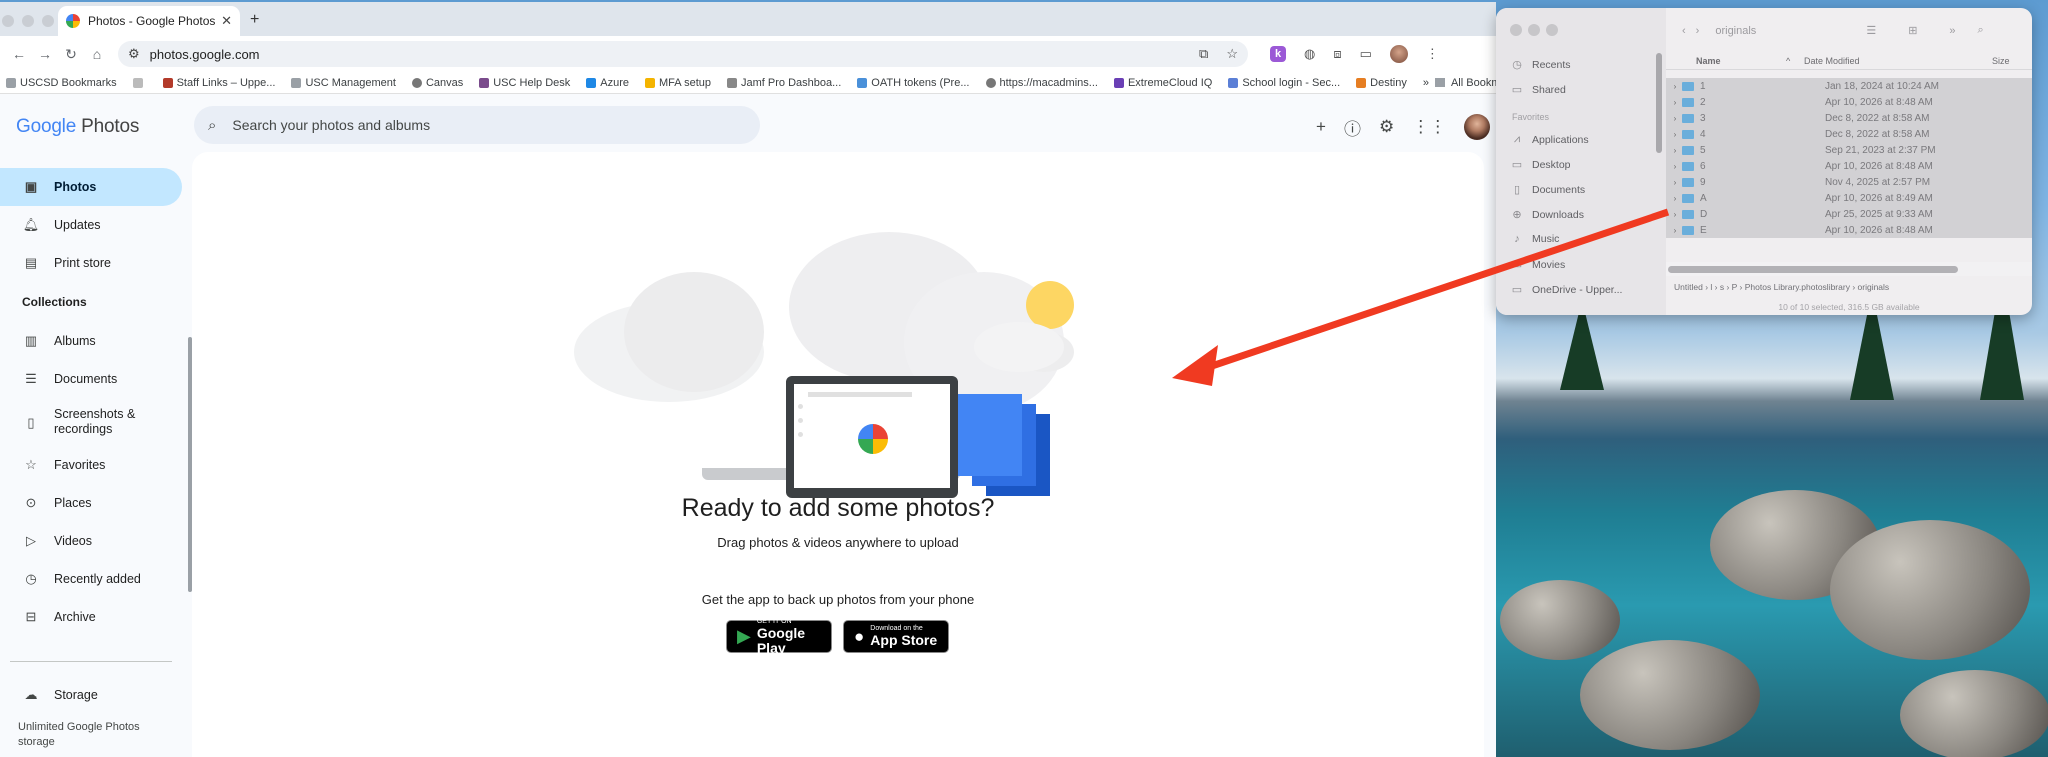 Image resolution: width=2048 pixels, height=757 pixels. I want to click on home-icon: ⌂, so click(97, 54).